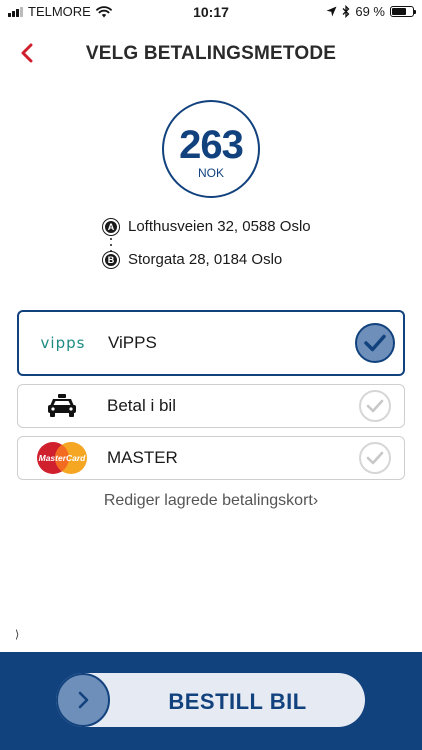  I want to click on payment-option-label: ViPPS, so click(132, 342).